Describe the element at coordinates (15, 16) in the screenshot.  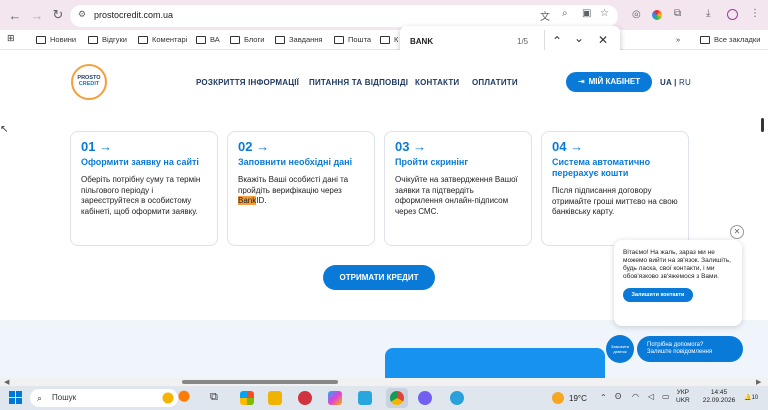
I see `back-icon: ←` at that location.